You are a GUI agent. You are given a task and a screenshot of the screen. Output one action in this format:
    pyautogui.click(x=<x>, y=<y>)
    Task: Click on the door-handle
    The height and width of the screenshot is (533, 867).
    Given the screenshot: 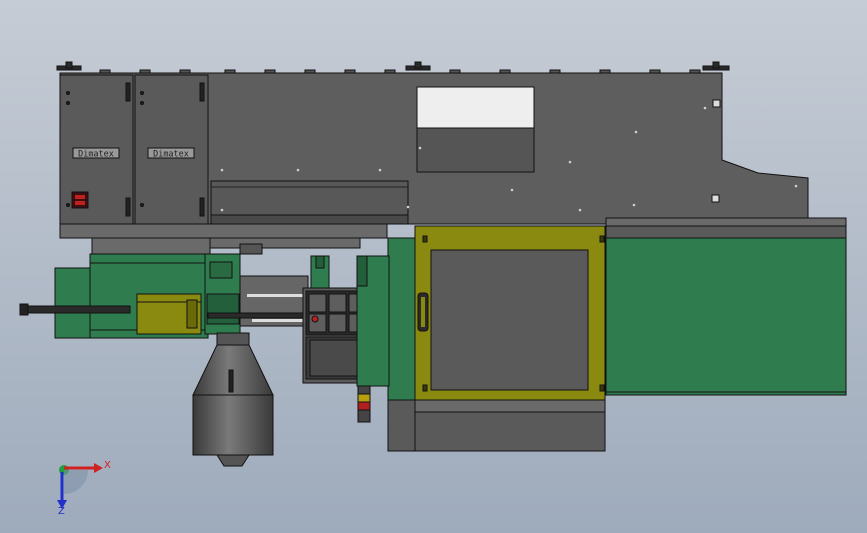 What is the action you would take?
    pyautogui.click(x=423, y=312)
    